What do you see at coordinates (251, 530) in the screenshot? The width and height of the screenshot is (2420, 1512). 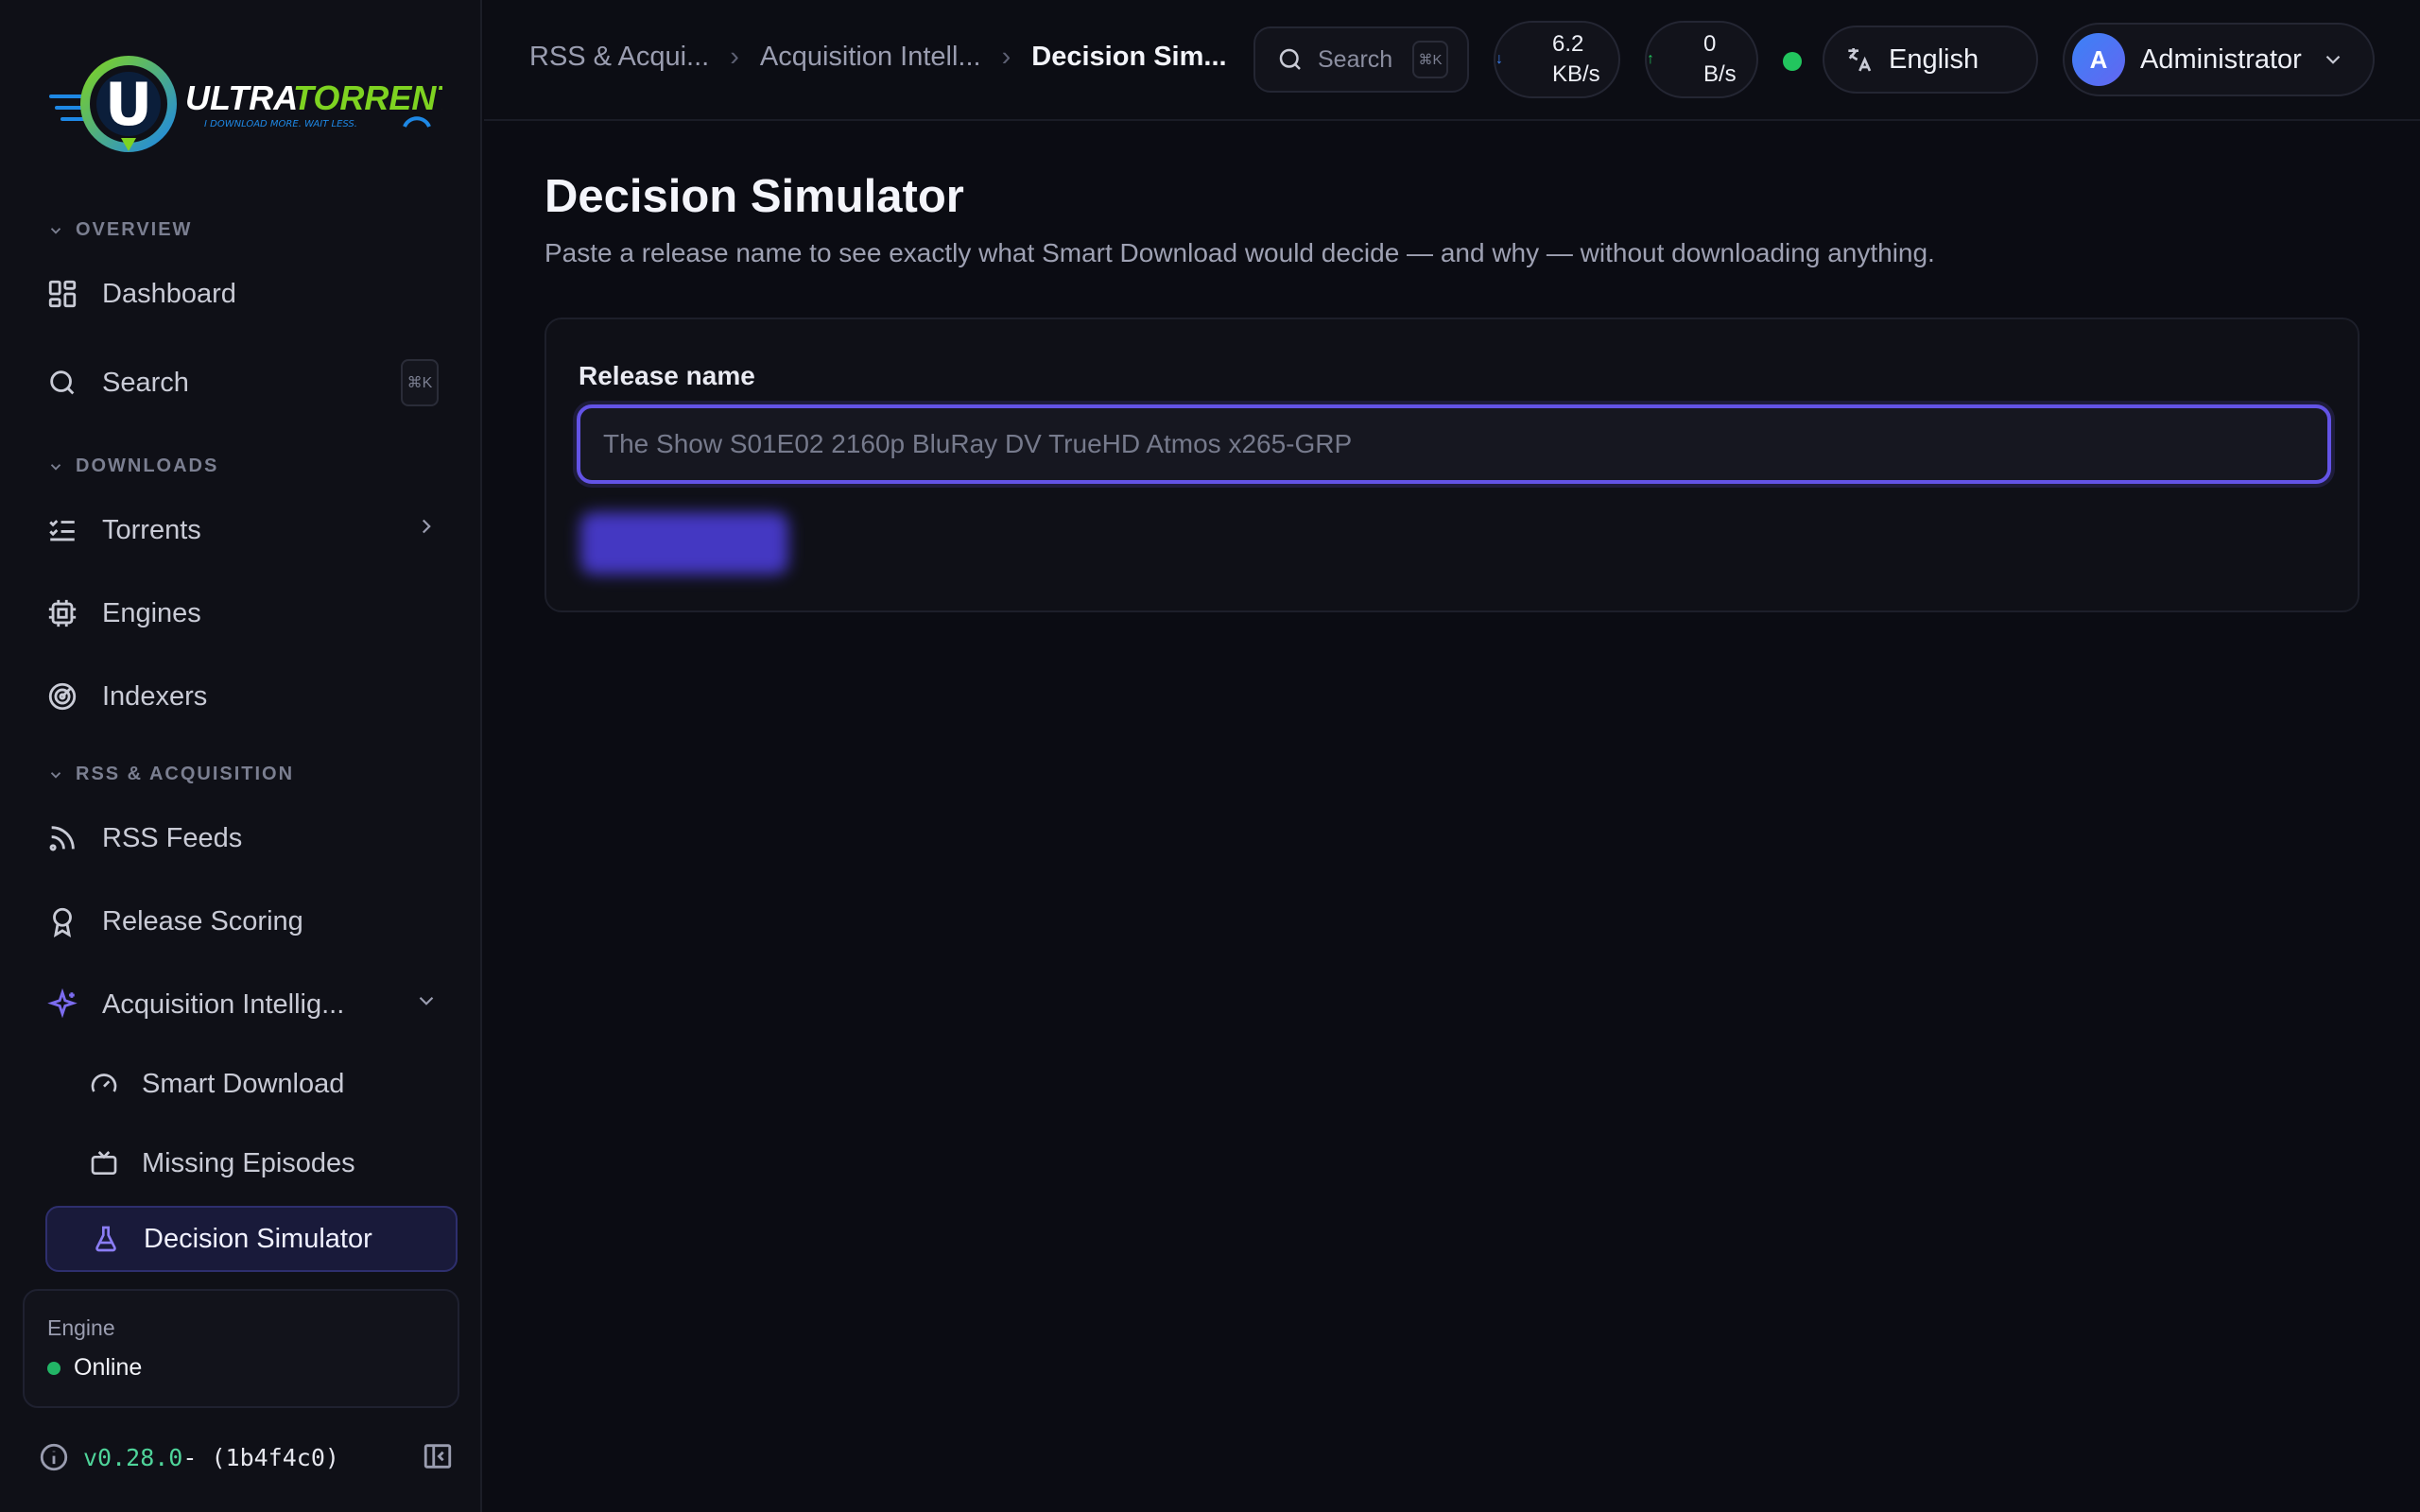 I see `sidebar-item-torrents: Torrents` at bounding box center [251, 530].